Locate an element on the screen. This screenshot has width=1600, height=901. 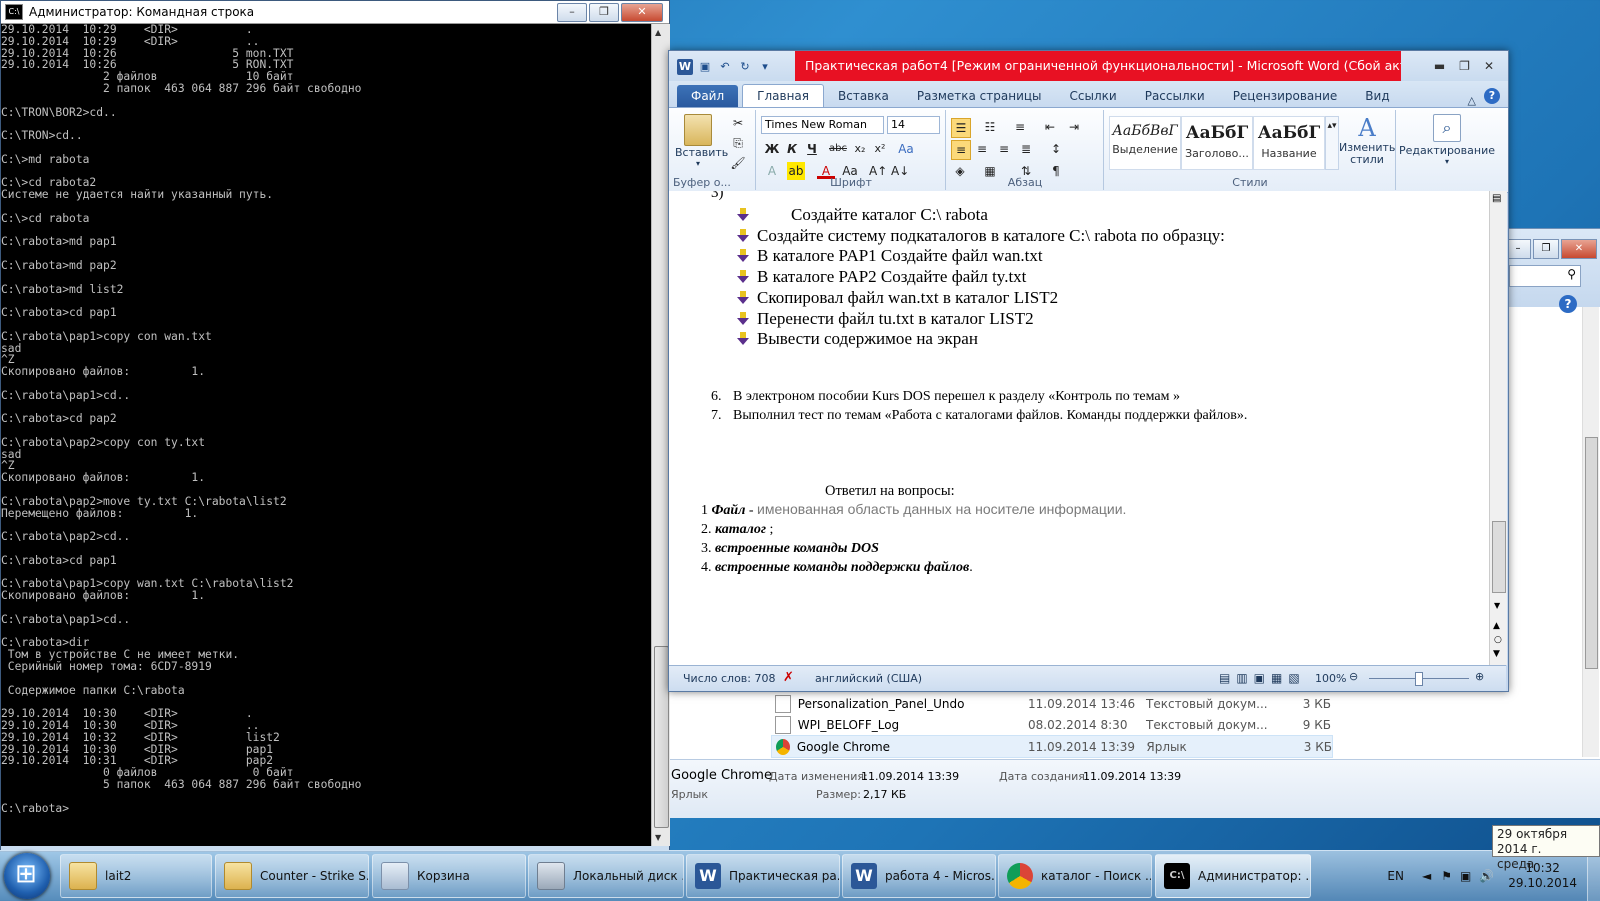
start-button is located at coordinates (27, 876).